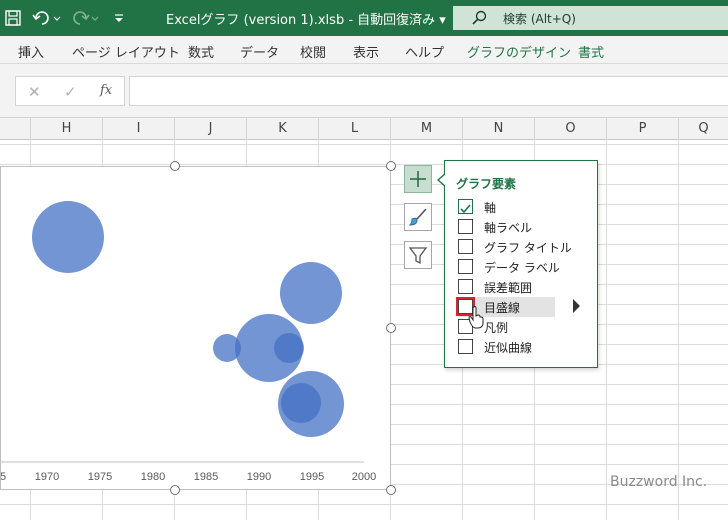  I want to click on column-header-q: Q, so click(703, 129).